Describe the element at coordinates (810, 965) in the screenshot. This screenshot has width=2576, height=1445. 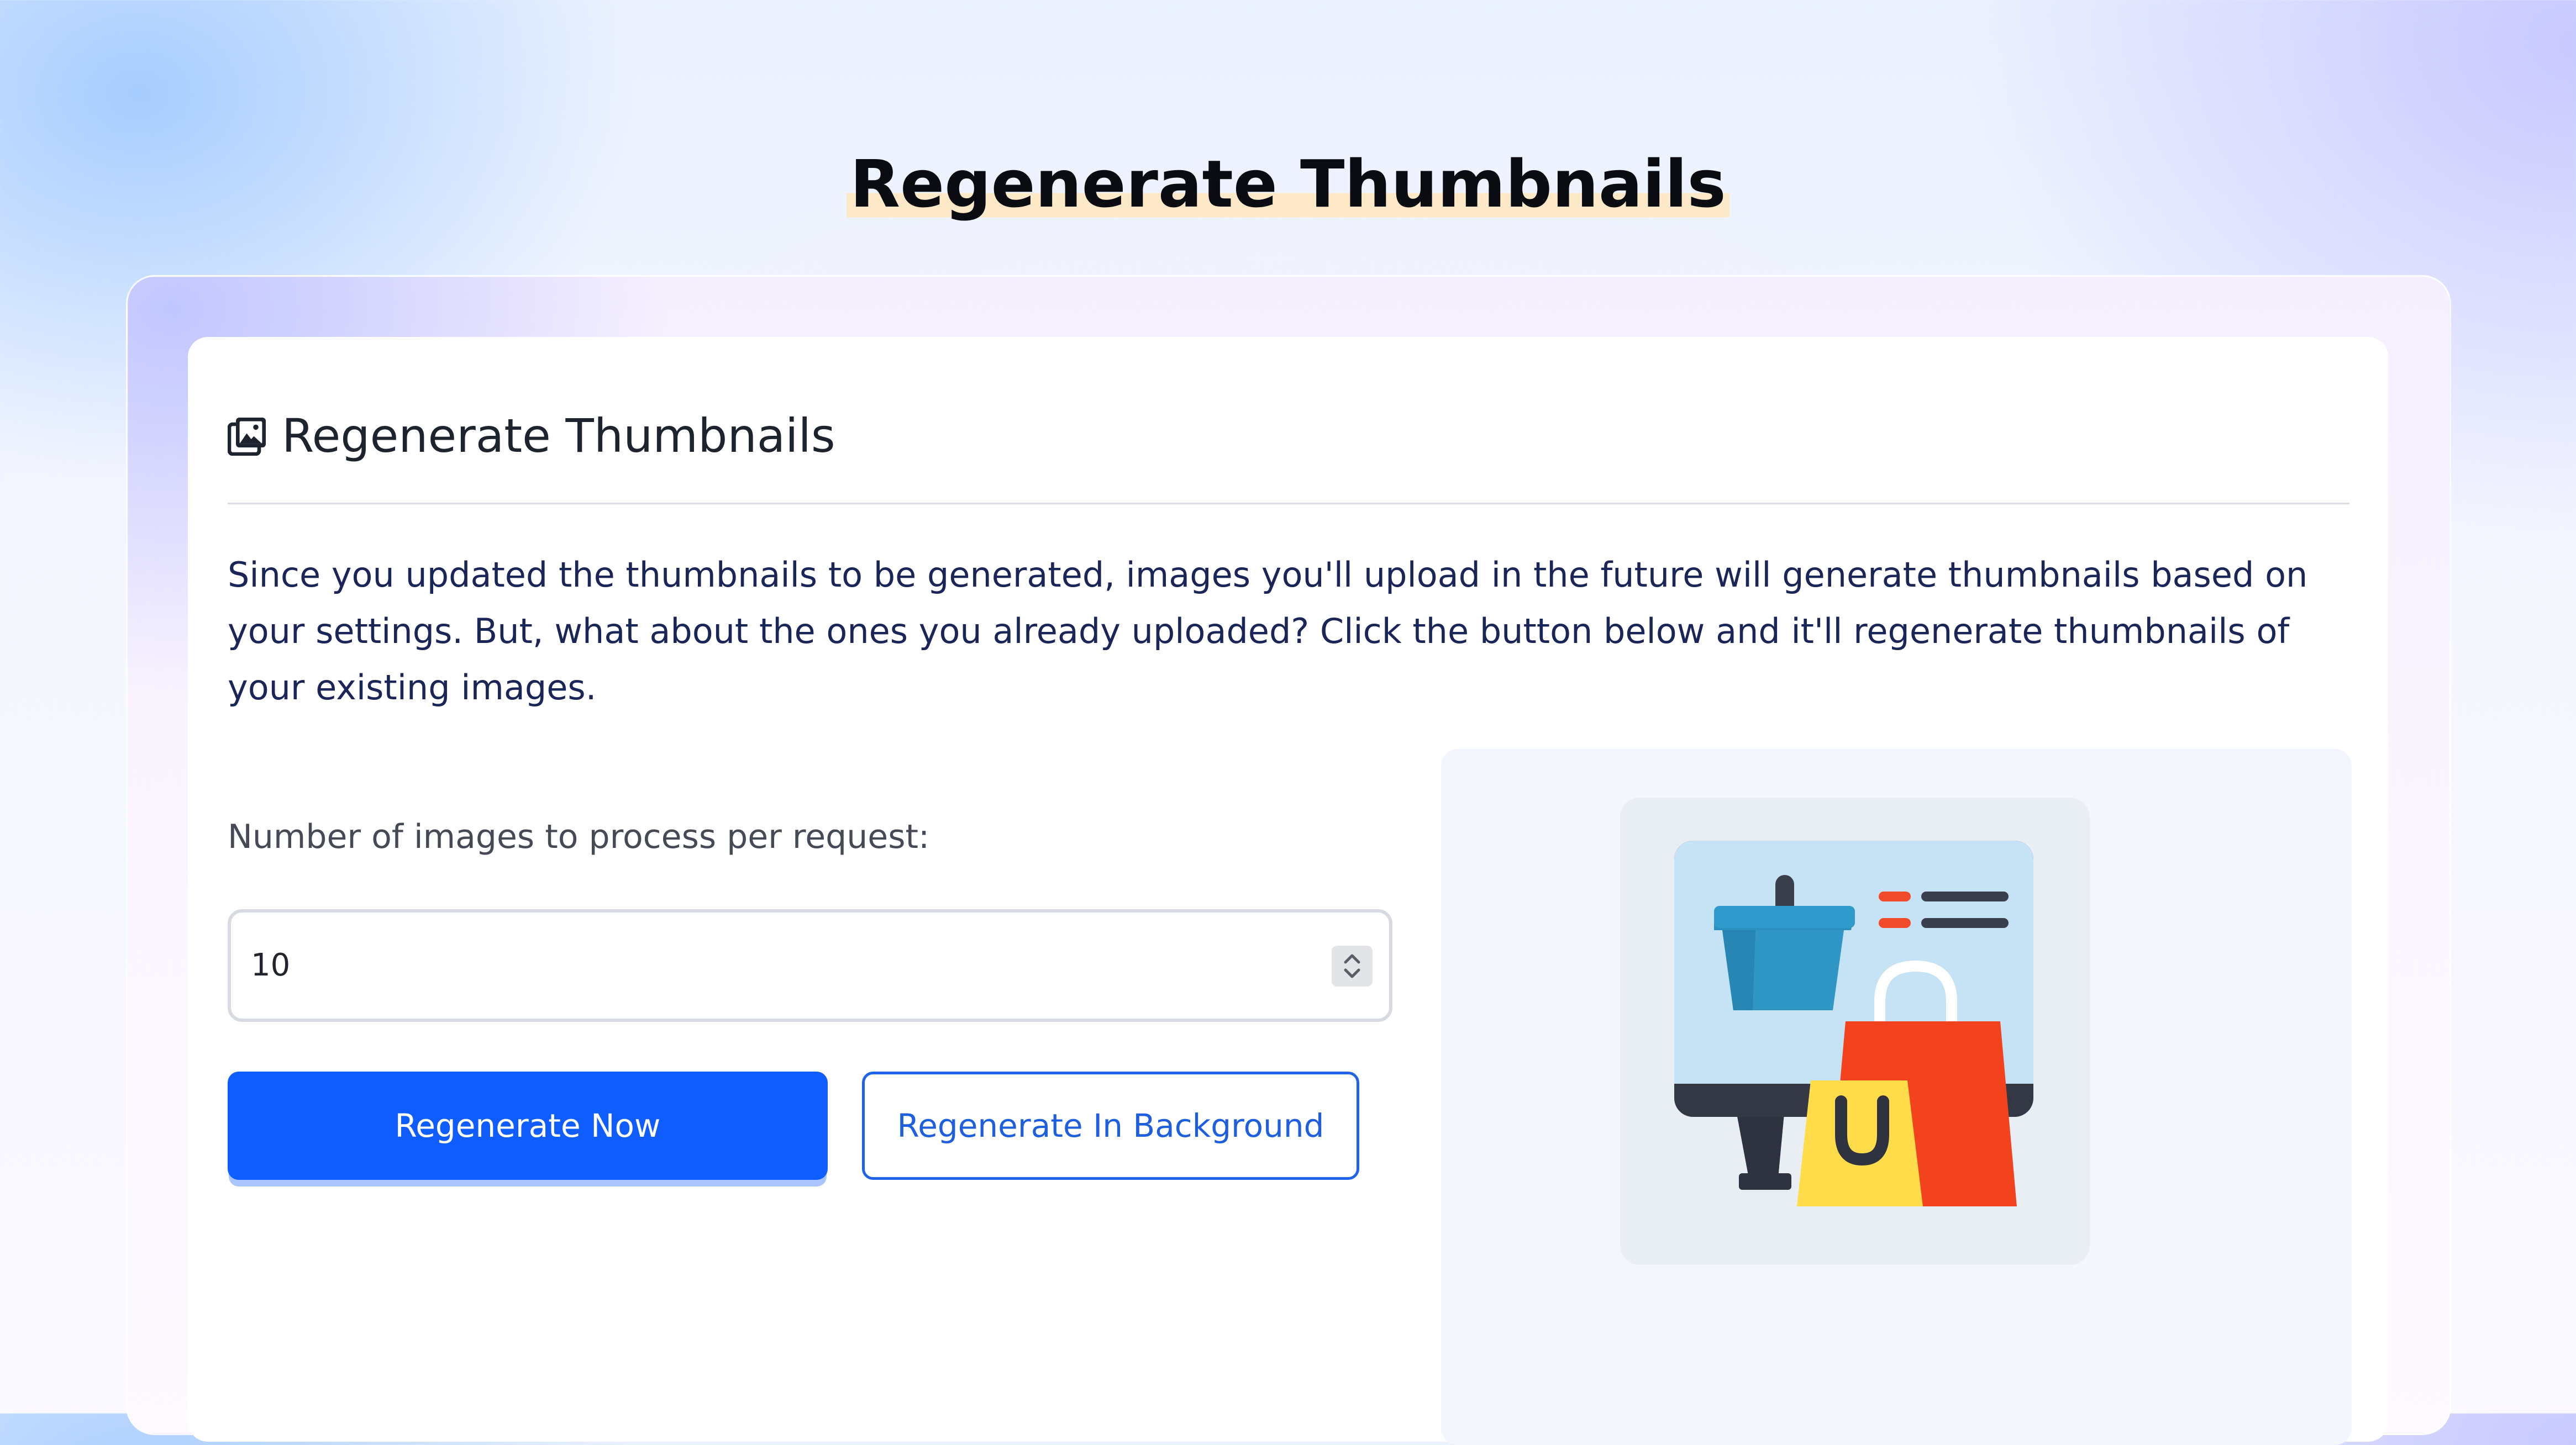
I see `images-per-request-input: 10` at that location.